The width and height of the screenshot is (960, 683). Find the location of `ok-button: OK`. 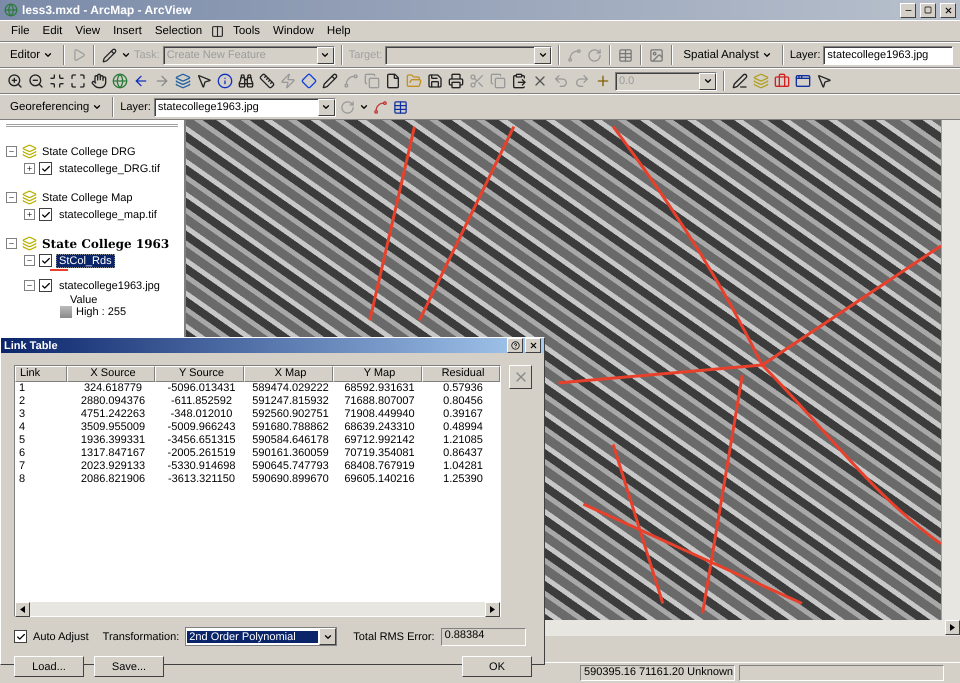

ok-button: OK is located at coordinates (497, 666).